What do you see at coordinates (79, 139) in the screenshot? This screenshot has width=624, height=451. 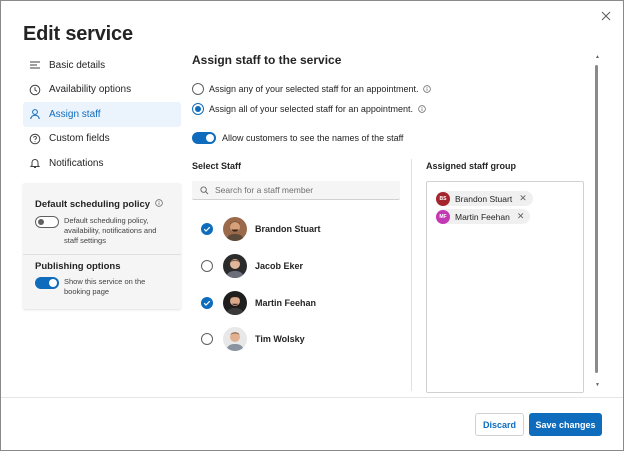 I see `nav-label: Custom fields` at bounding box center [79, 139].